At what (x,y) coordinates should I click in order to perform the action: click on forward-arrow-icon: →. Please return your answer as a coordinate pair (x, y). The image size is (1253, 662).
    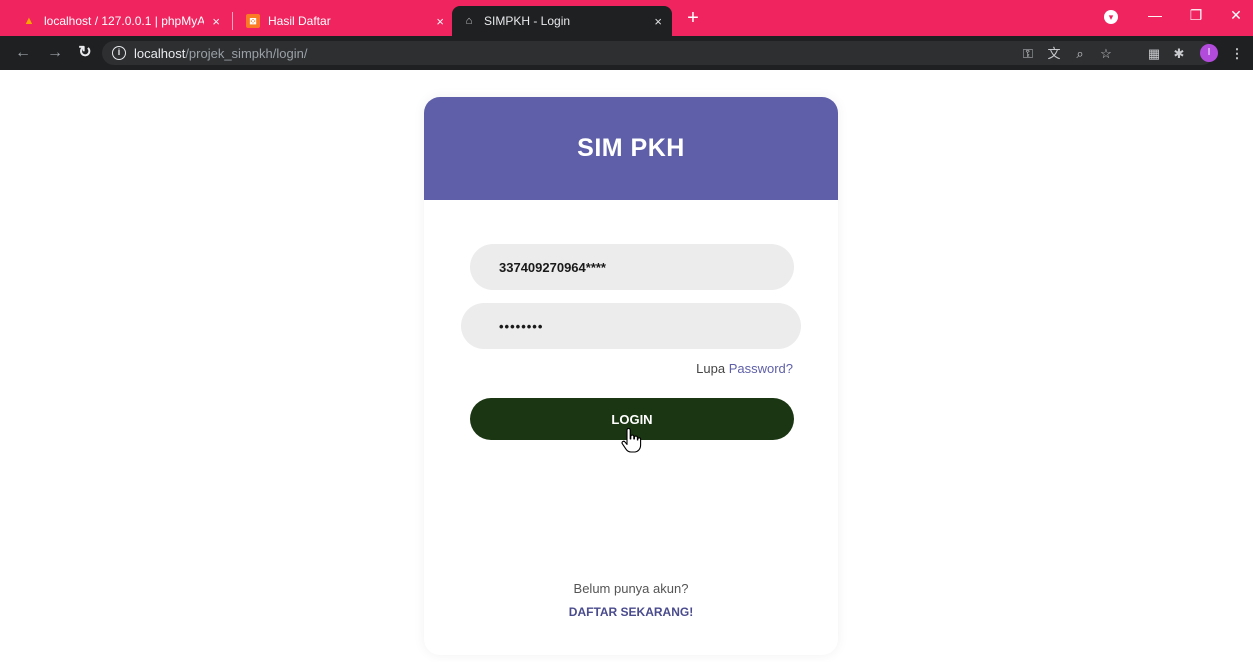
    Looking at the image, I should click on (55, 53).